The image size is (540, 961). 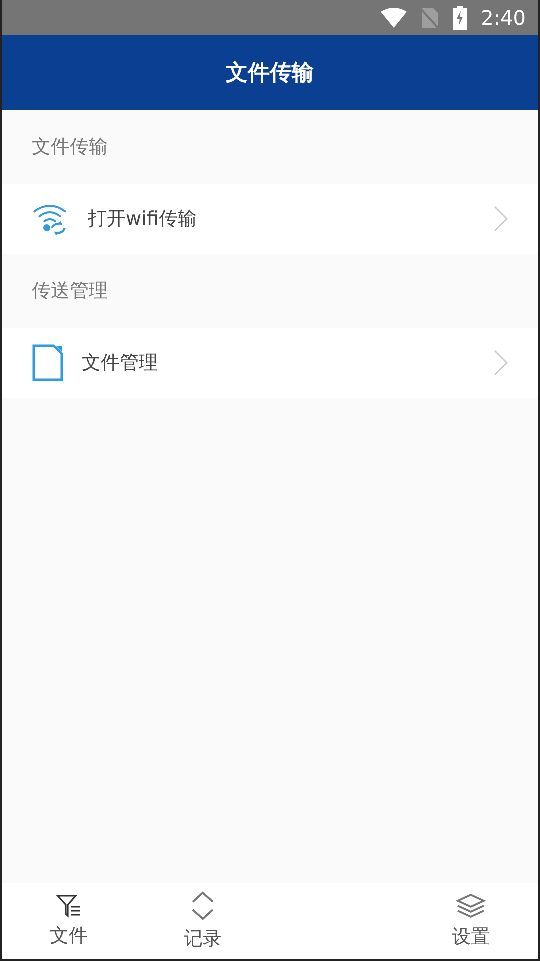 What do you see at coordinates (69, 921) in the screenshot?
I see `nav-tab: 文件` at bounding box center [69, 921].